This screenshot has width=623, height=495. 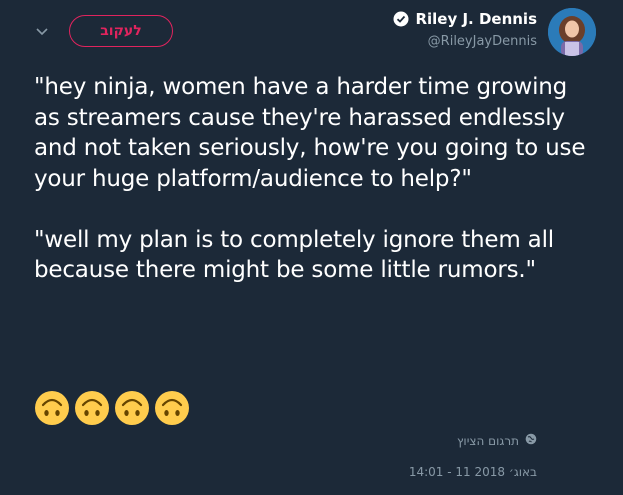 I want to click on verified-badge-icon, so click(x=401, y=19).